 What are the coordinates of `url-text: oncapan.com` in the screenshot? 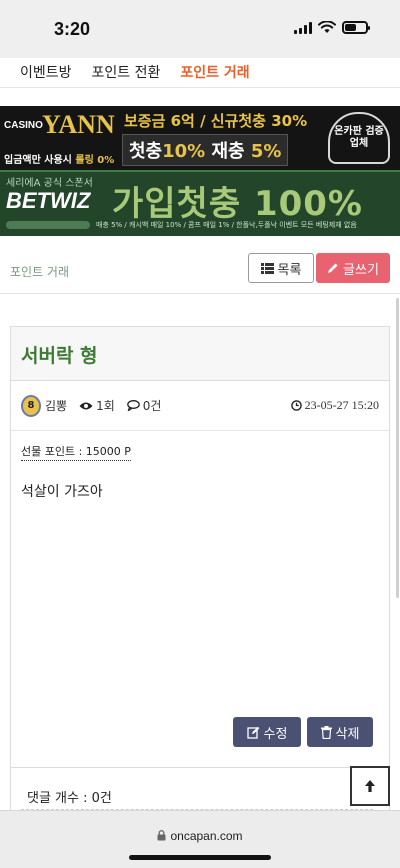 It's located at (206, 836).